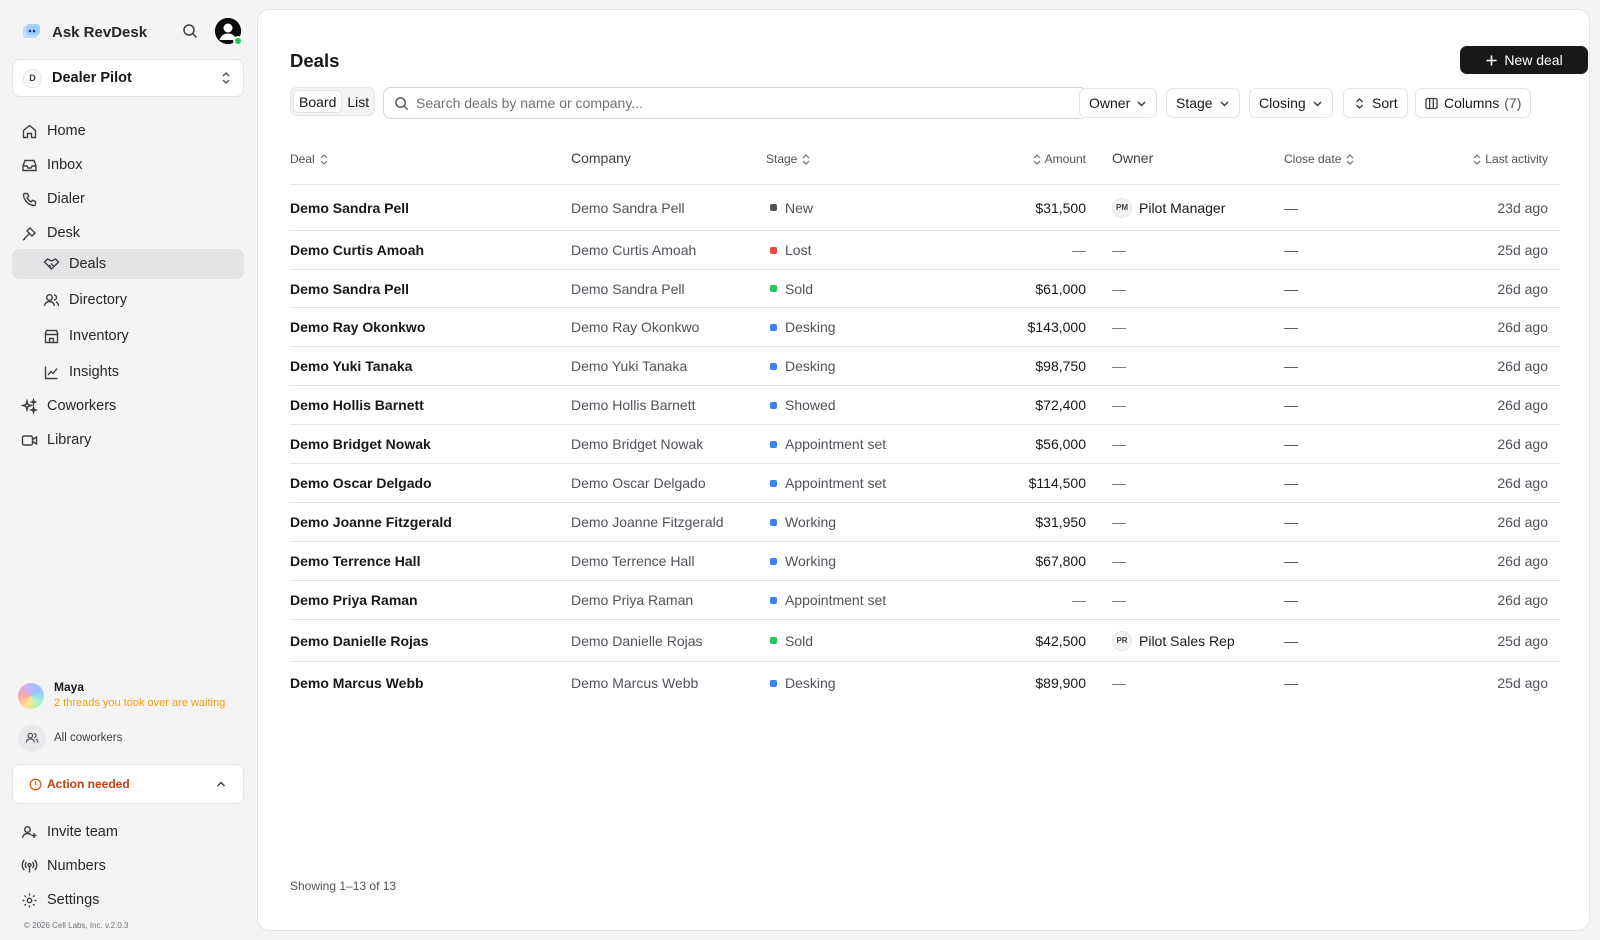 The image size is (1600, 940). Describe the element at coordinates (1291, 103) in the screenshot. I see `closing-filter-button: Closing` at that location.